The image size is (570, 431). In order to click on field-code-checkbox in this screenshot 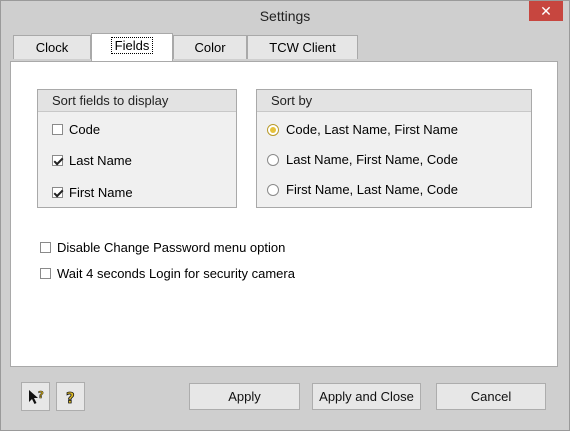, I will do `click(57, 129)`.